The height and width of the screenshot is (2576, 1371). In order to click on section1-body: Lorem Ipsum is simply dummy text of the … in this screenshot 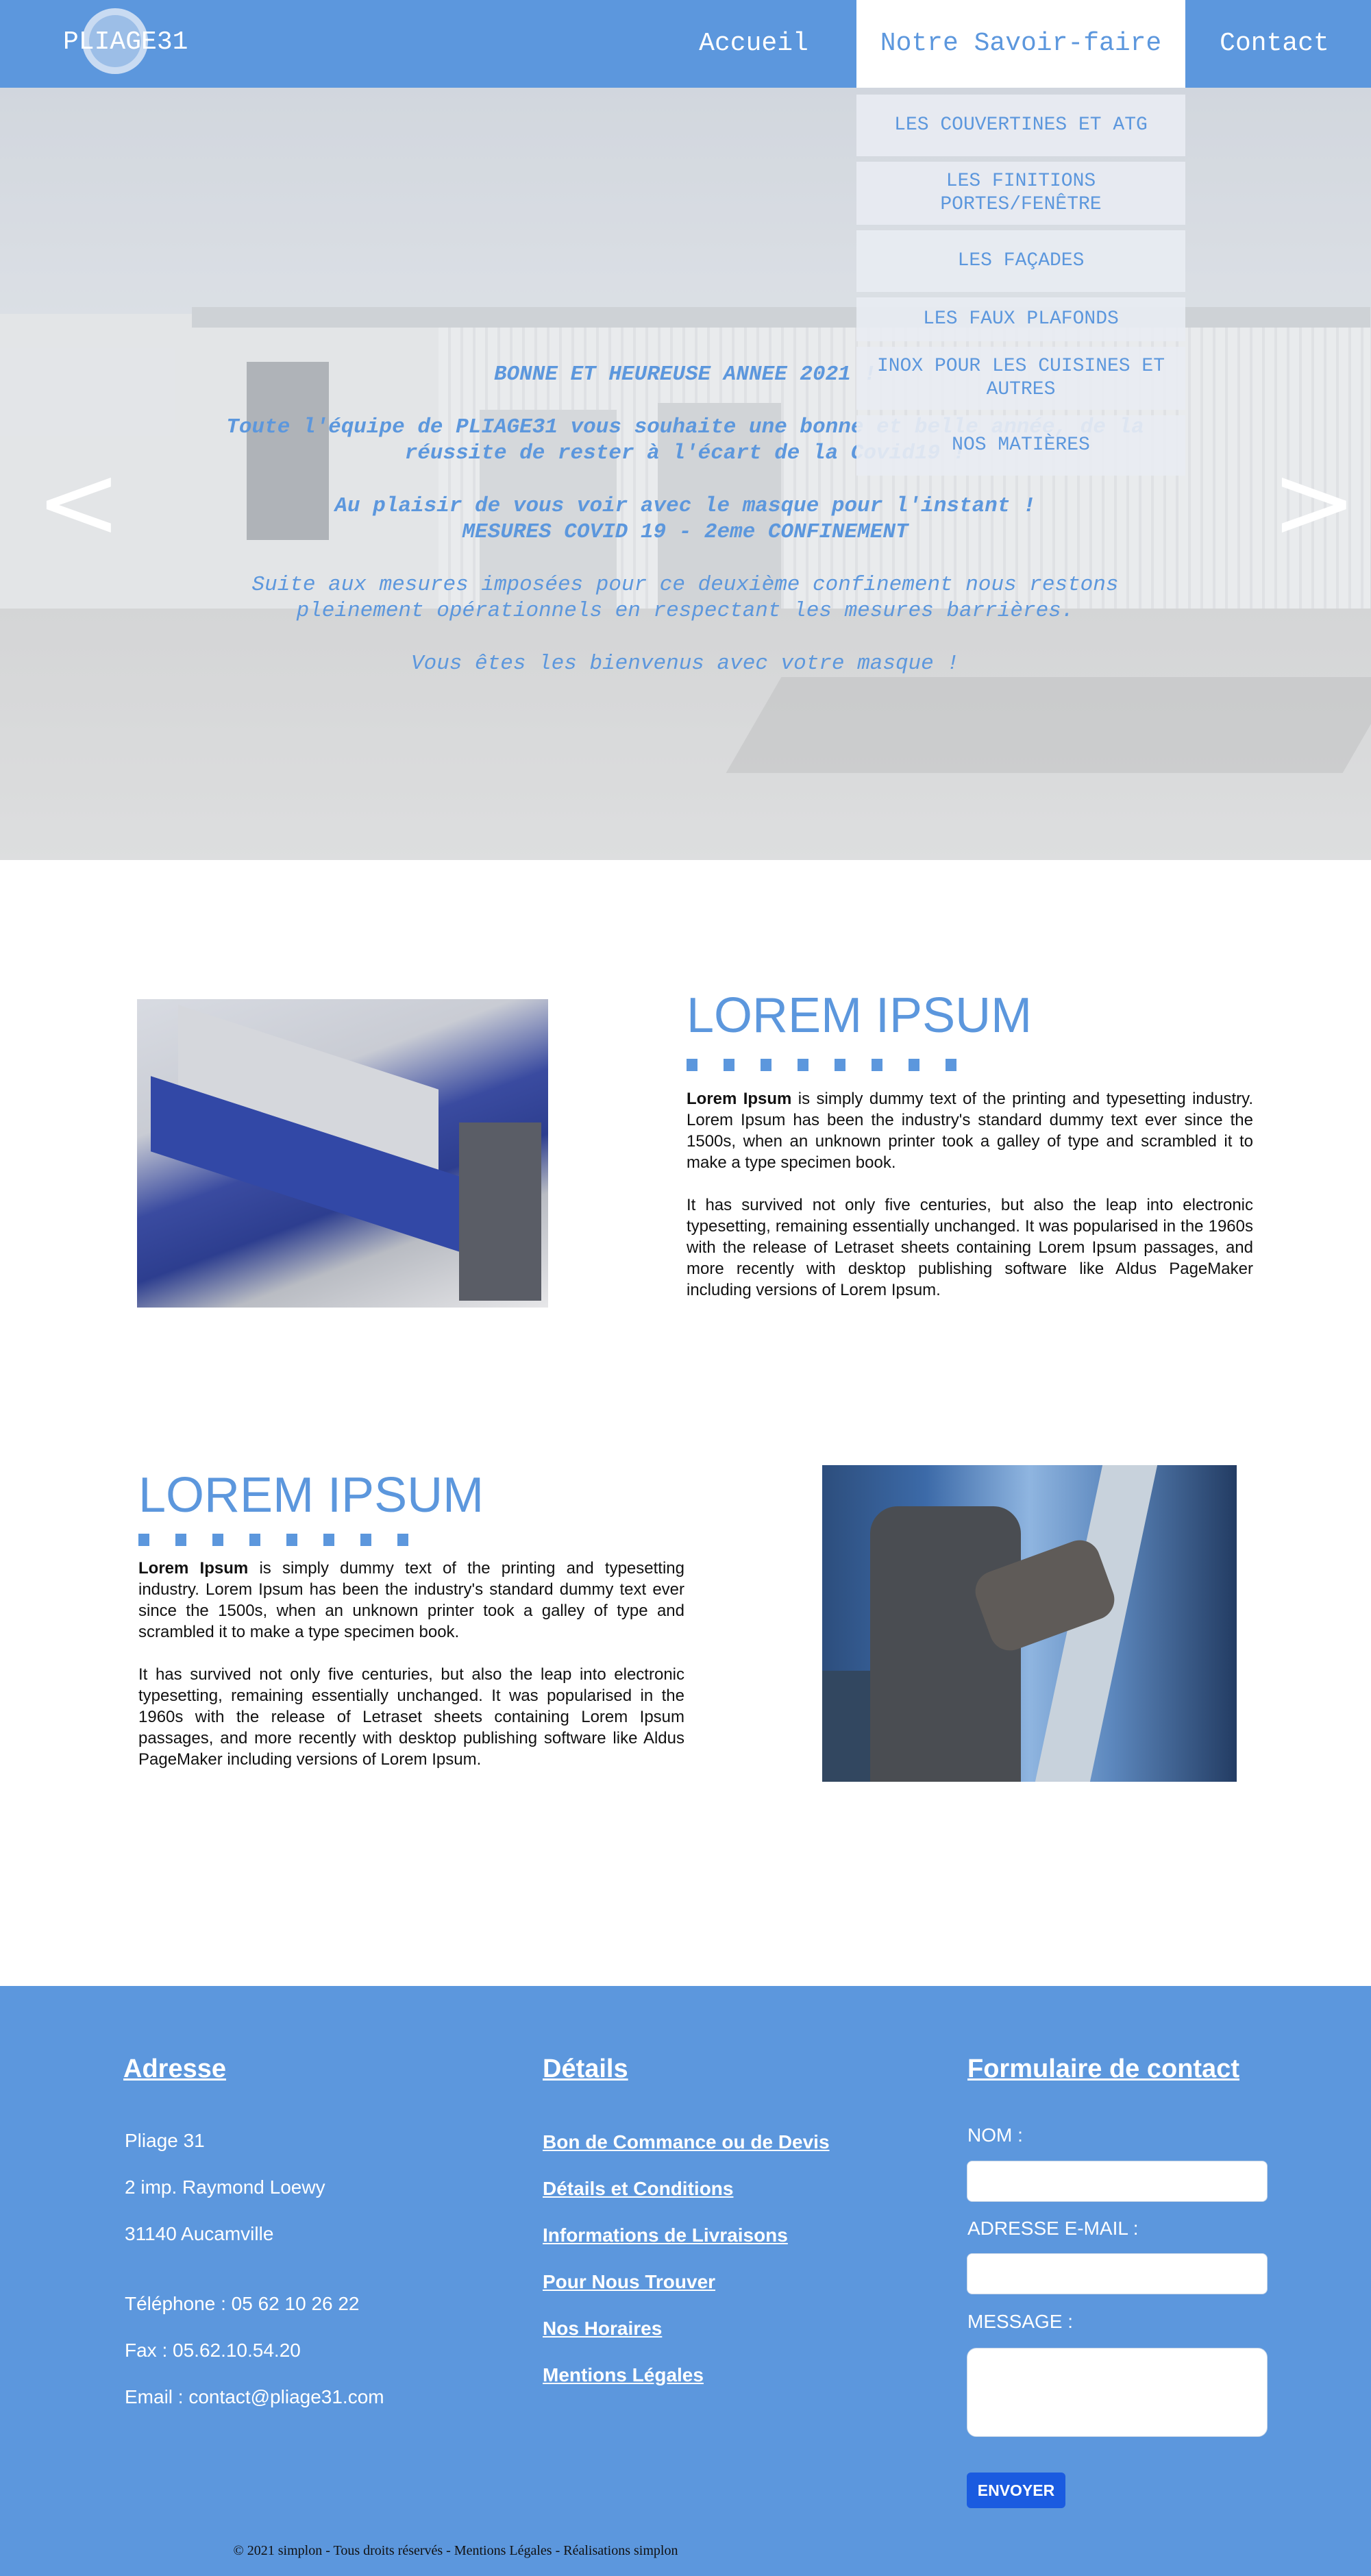, I will do `click(970, 1205)`.